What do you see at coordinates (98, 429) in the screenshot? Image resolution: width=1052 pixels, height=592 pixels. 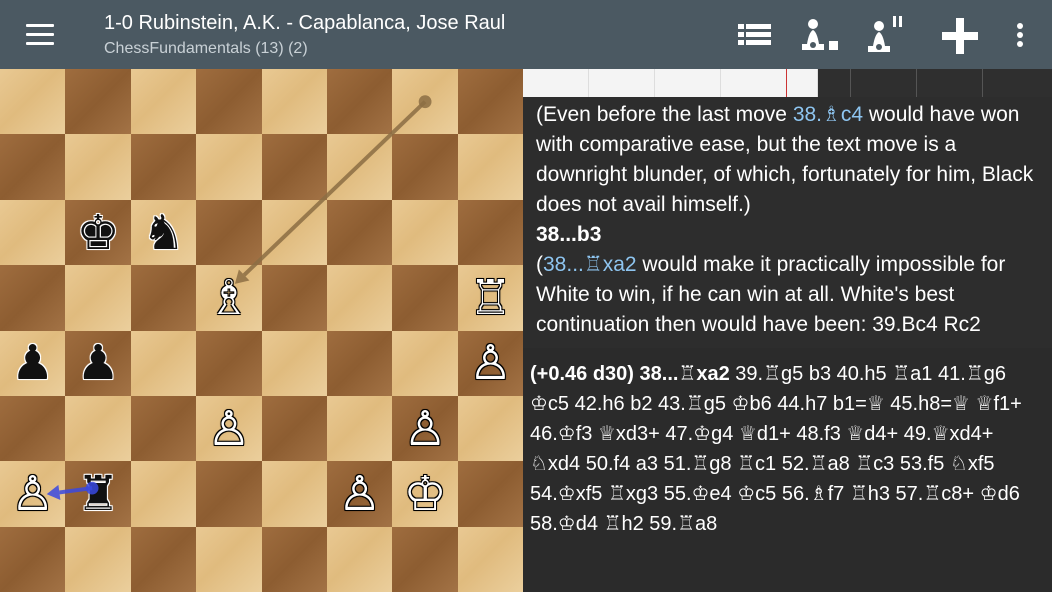 I see `square-b3` at bounding box center [98, 429].